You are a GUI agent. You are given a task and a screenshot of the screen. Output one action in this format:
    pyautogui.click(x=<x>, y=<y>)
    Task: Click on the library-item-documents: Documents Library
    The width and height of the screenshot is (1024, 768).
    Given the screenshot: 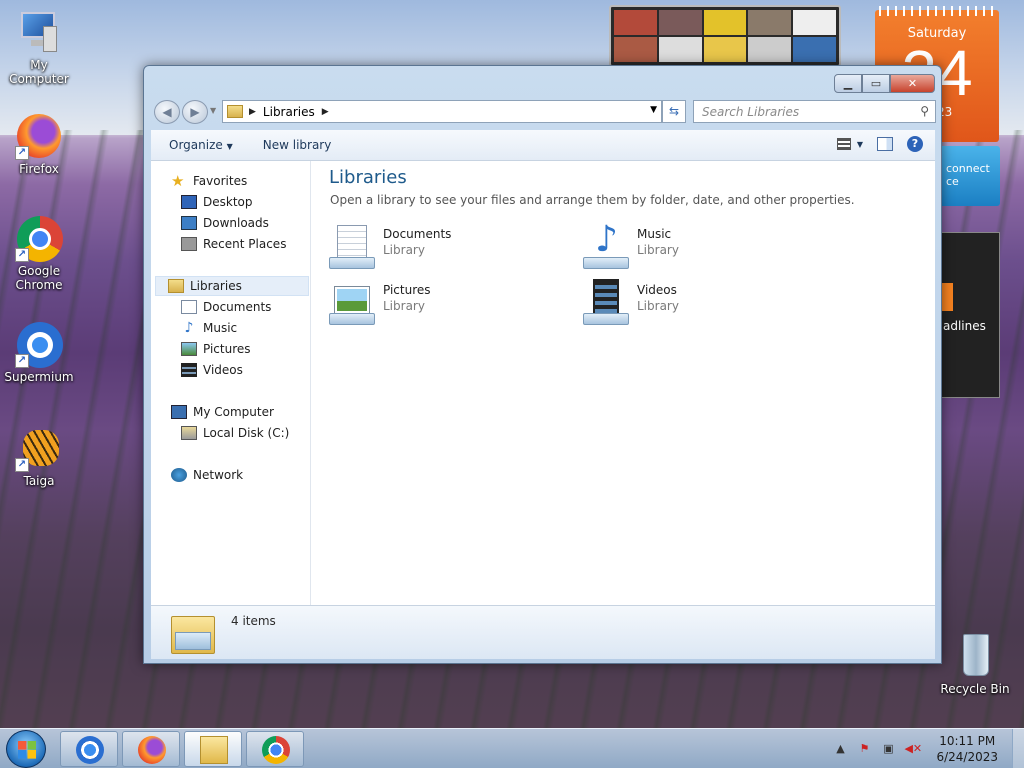 What is the action you would take?
    pyautogui.click(x=390, y=247)
    